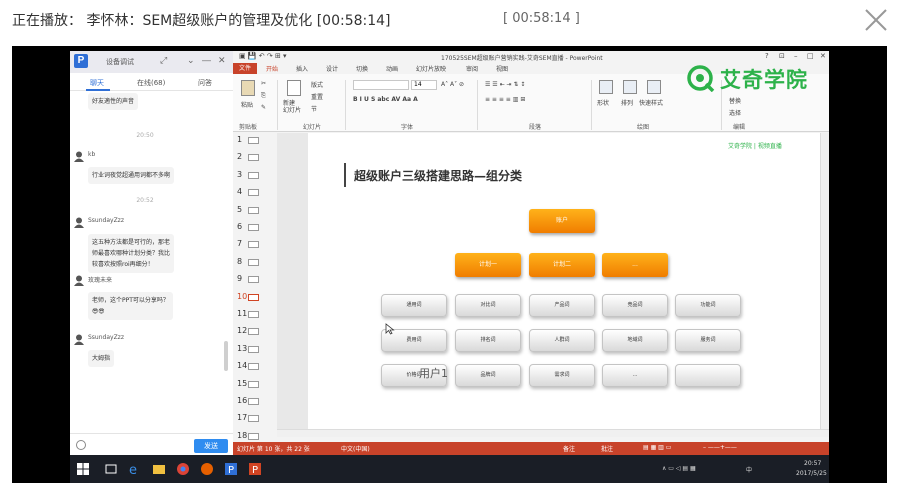 The image size is (900, 494). I want to click on slide-thumbnail-number: 5, so click(239, 209).